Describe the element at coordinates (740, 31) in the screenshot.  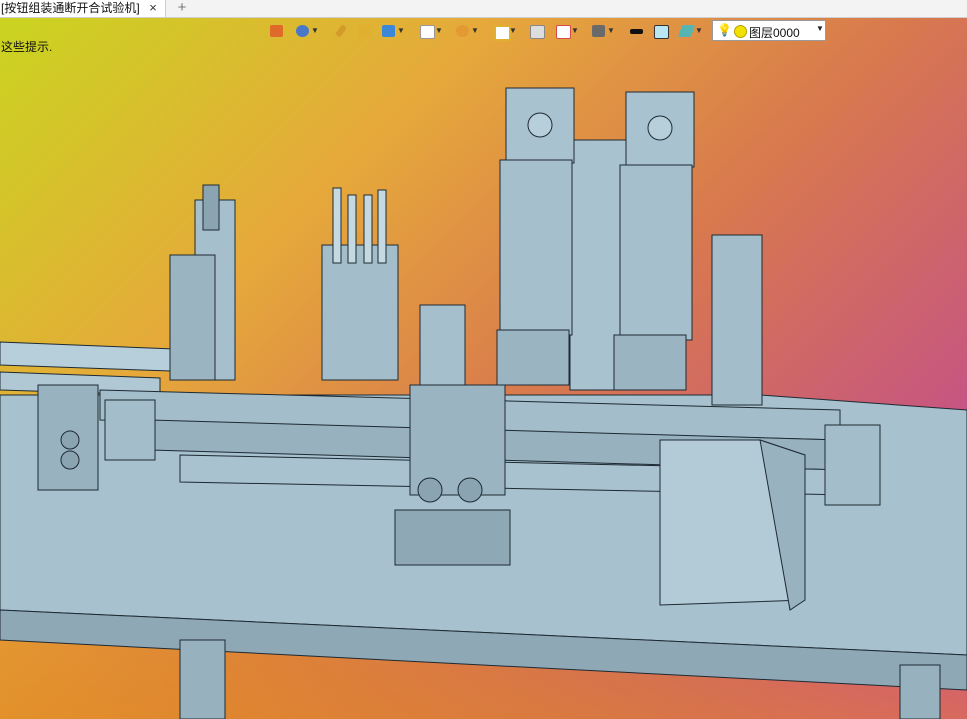
I see `layer-color-icon` at that location.